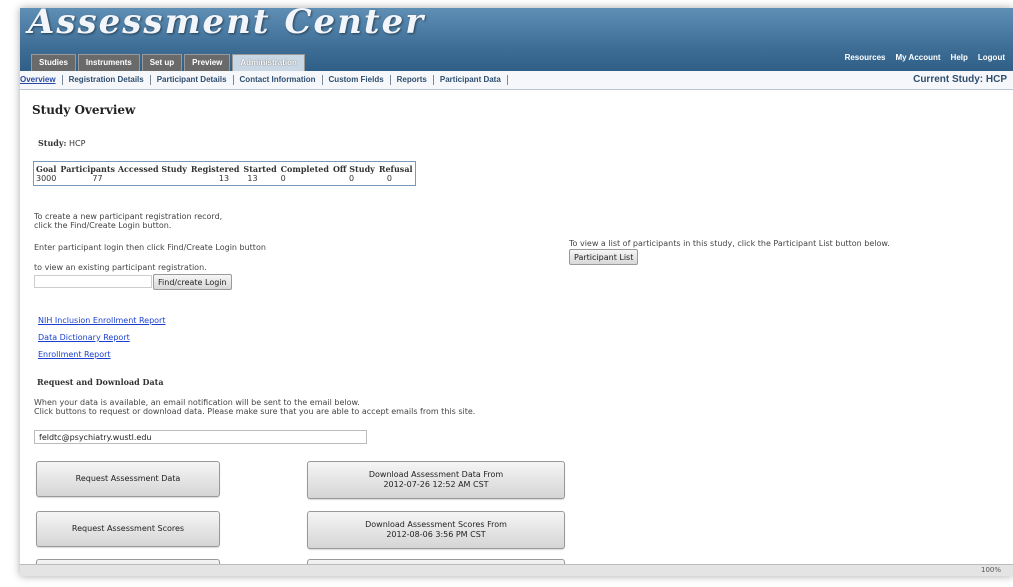  Describe the element at coordinates (436, 474) in the screenshot. I see `download-assessment-data-label-1: Download Assessment Data From` at that location.